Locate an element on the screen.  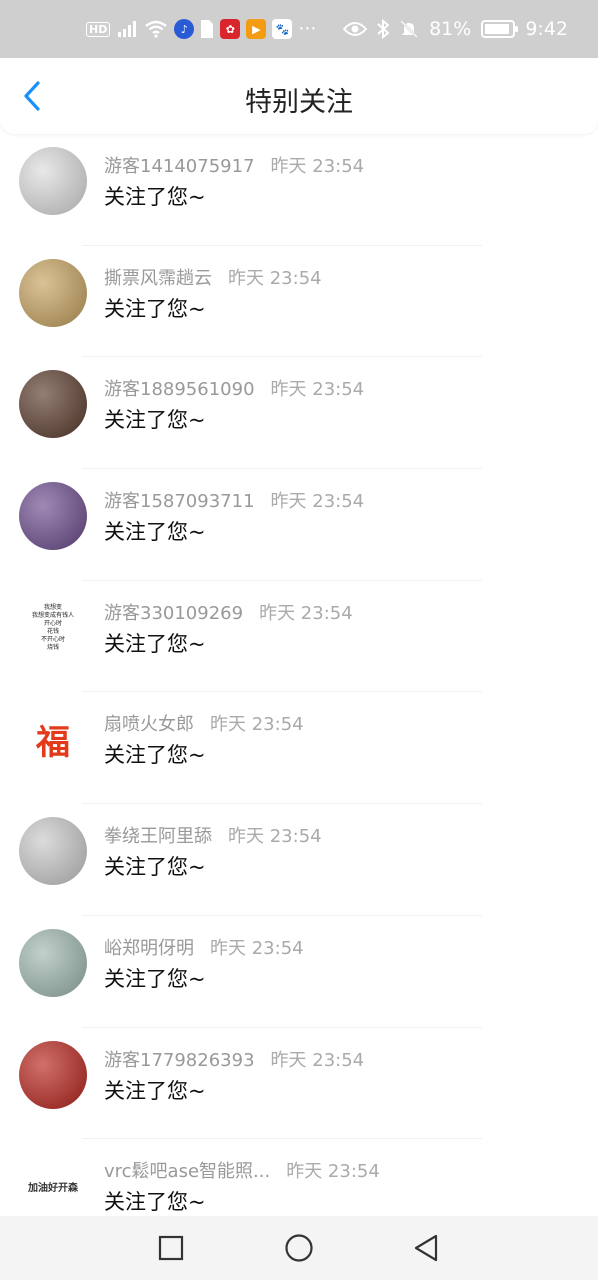
avatar-caption: 我想变 is located at coordinates (52, 607).